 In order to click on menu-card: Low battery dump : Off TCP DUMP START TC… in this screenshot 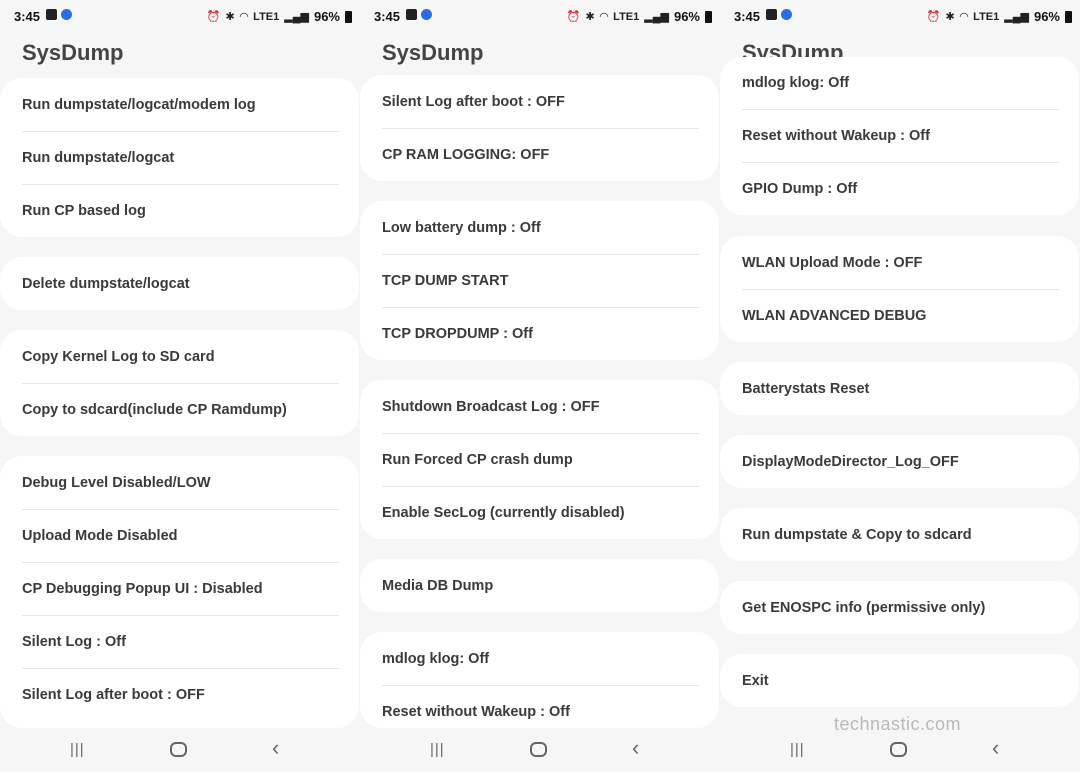, I will do `click(539, 280)`.